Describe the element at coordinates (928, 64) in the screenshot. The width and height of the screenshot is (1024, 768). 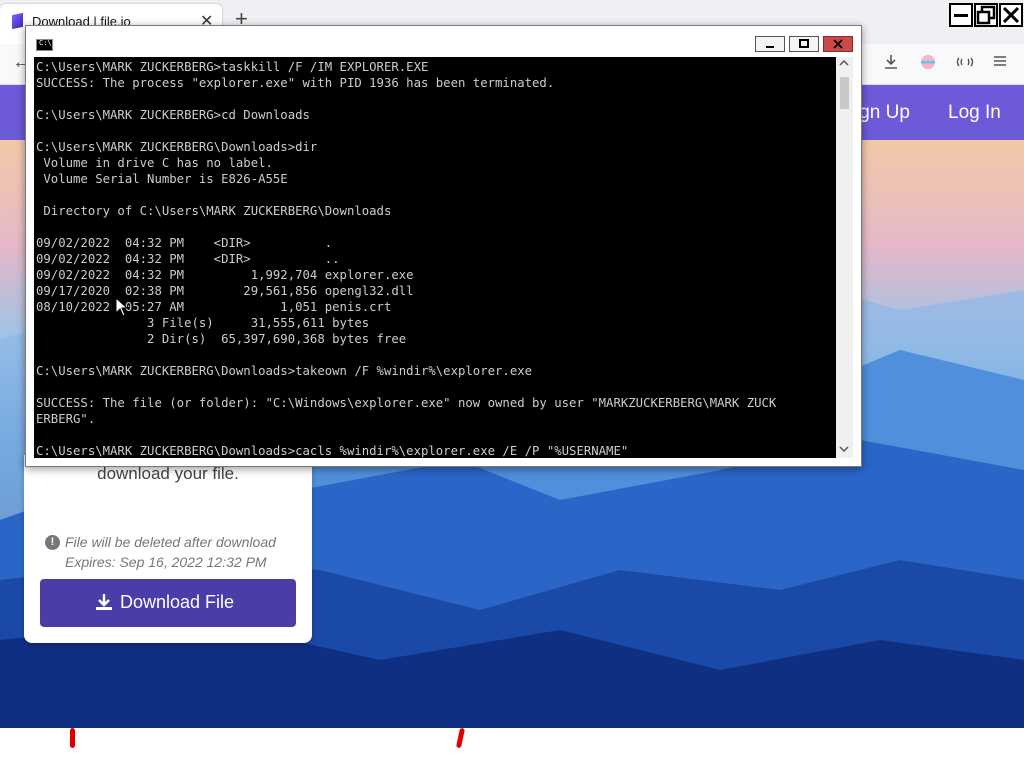
I see `profile-icon` at that location.